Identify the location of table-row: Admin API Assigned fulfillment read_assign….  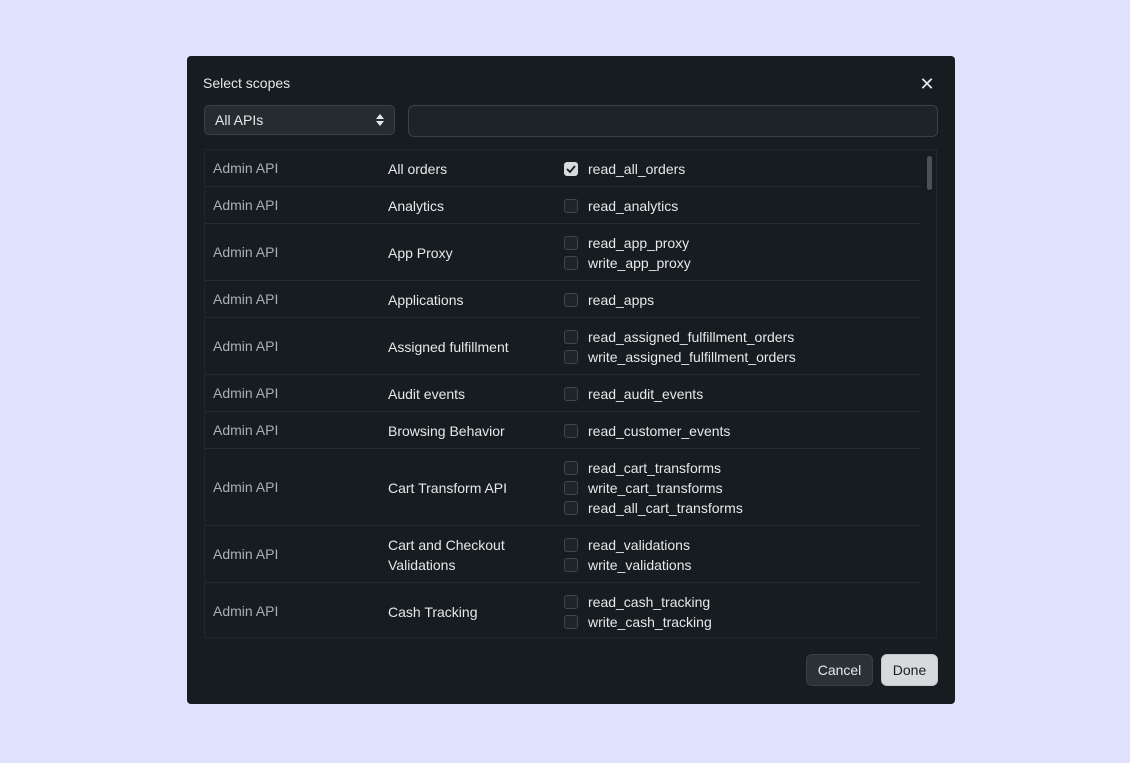
(563, 346).